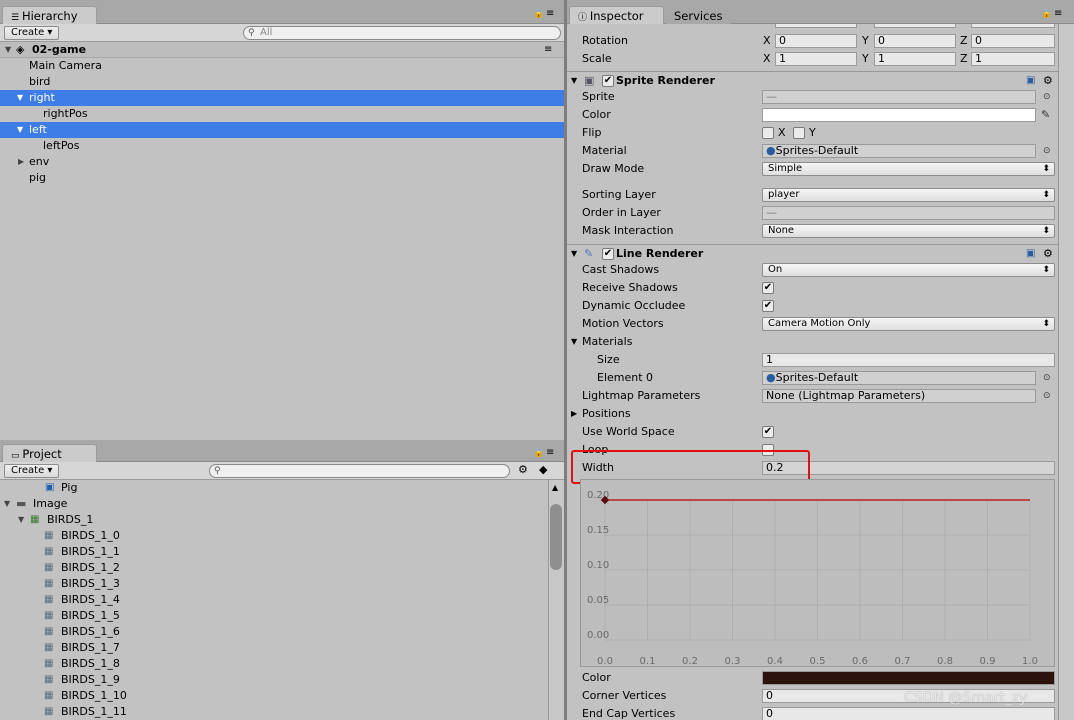 The width and height of the screenshot is (1074, 720). I want to click on scroll-up-icon: ▲, so click(555, 487).